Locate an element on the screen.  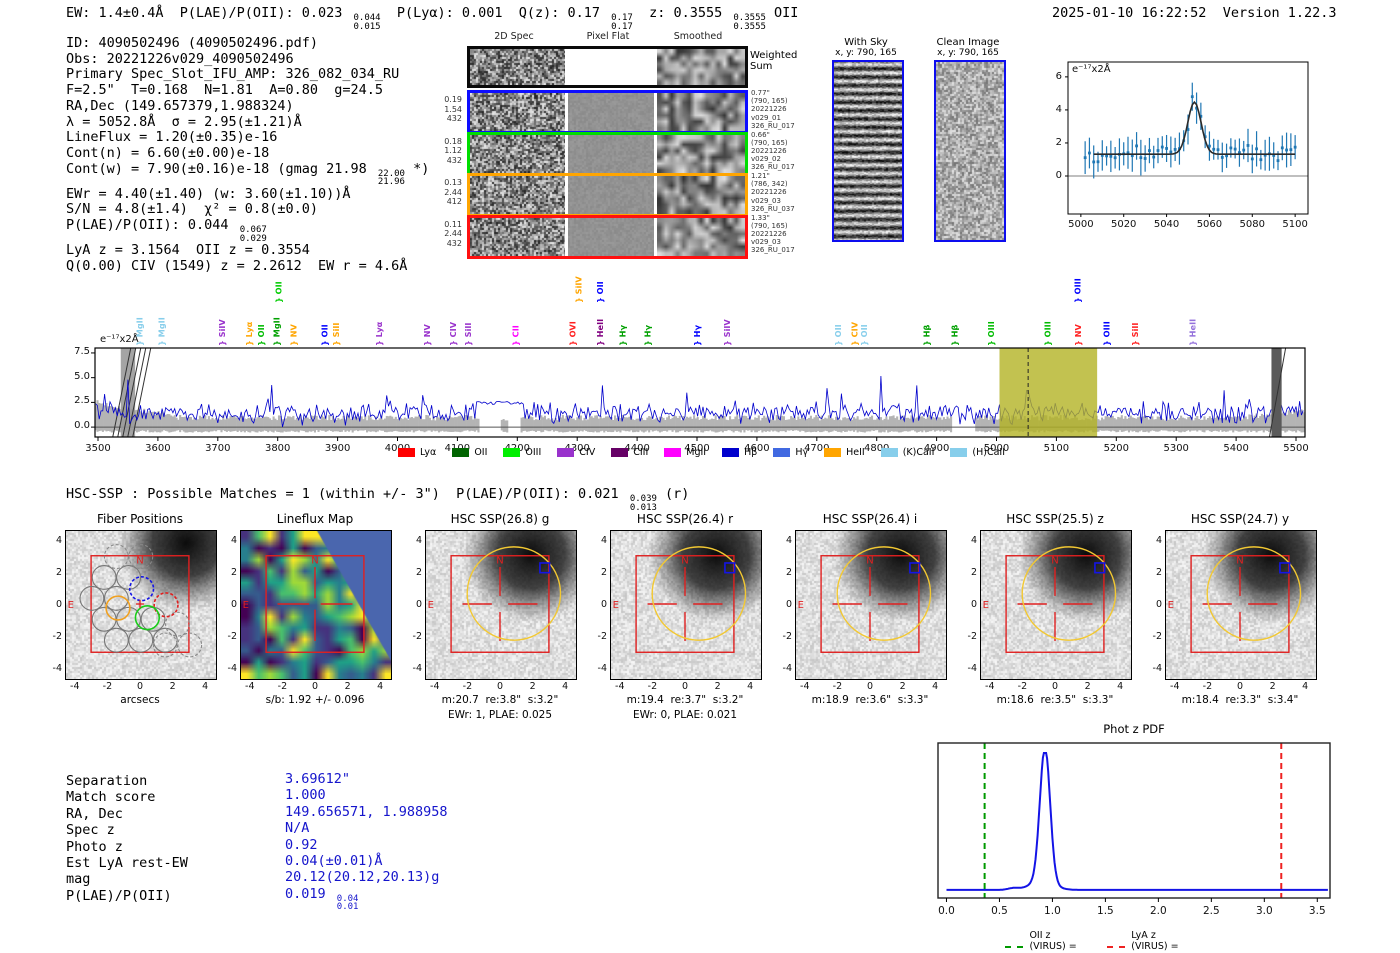
panel-xtick: -4 is located at coordinates (620, 686).